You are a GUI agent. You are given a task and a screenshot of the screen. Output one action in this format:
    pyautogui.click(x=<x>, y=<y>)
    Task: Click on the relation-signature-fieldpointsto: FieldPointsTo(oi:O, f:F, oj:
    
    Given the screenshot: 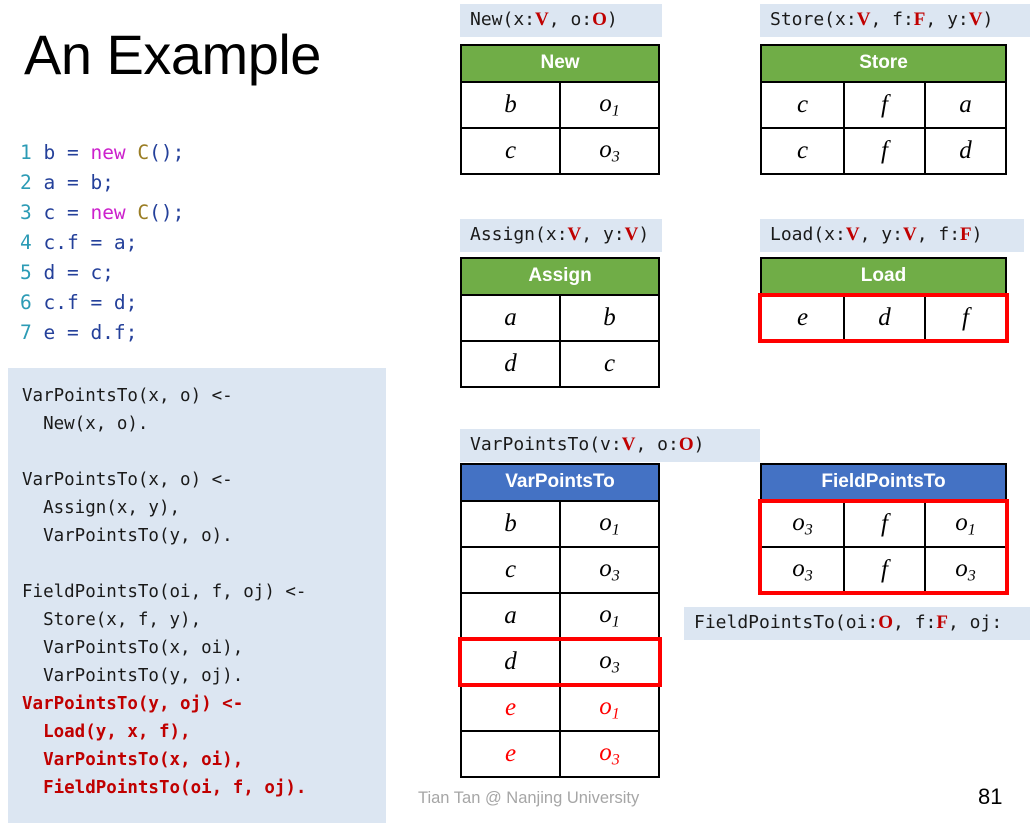 What is the action you would take?
    pyautogui.click(x=857, y=623)
    